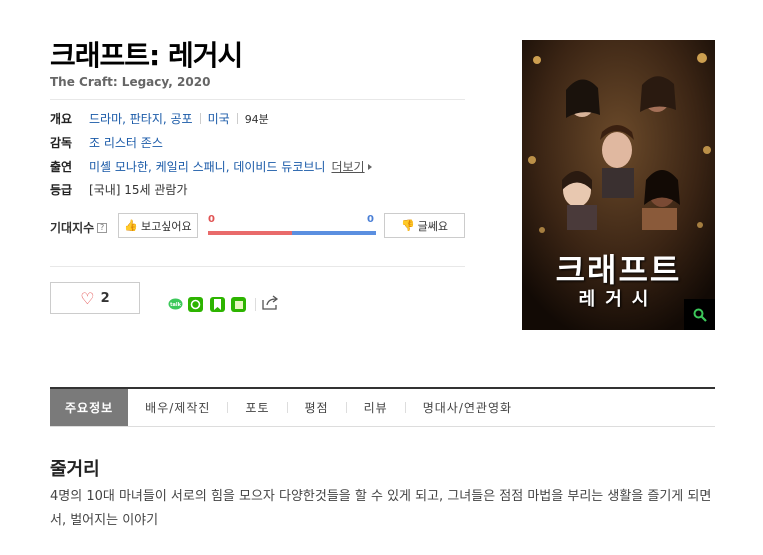  I want to click on more-link: 더보기, so click(347, 166).